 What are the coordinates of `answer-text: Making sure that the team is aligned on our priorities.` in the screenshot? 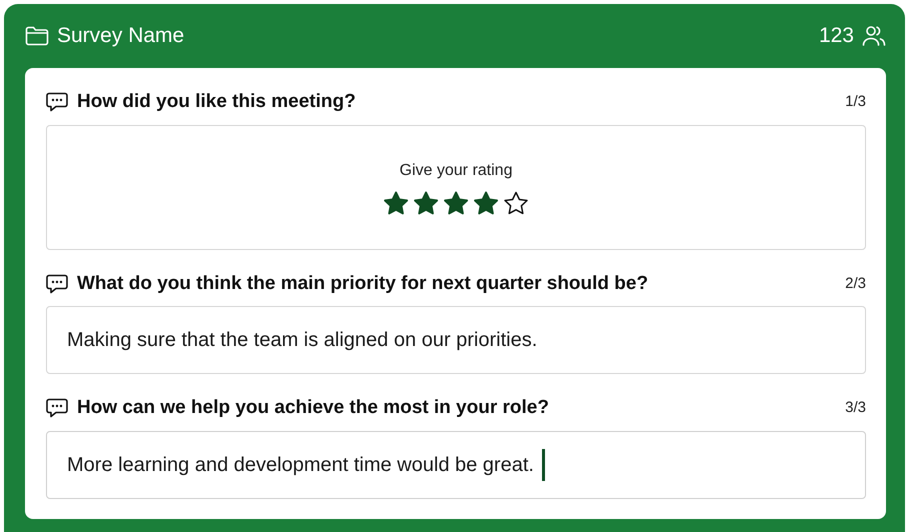 It's located at (302, 340).